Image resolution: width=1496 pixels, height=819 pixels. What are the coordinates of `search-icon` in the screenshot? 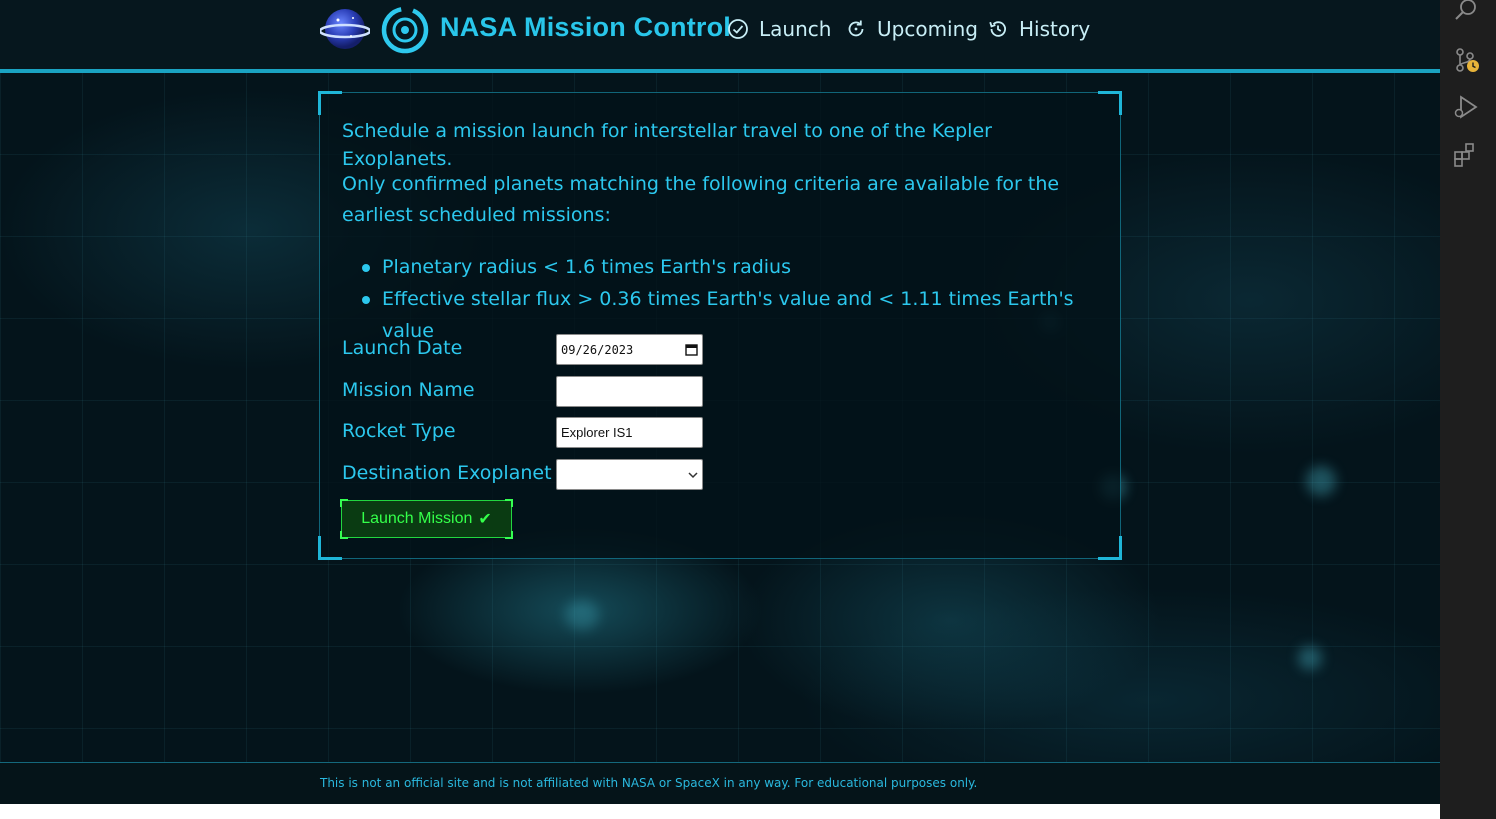 It's located at (1466, 12).